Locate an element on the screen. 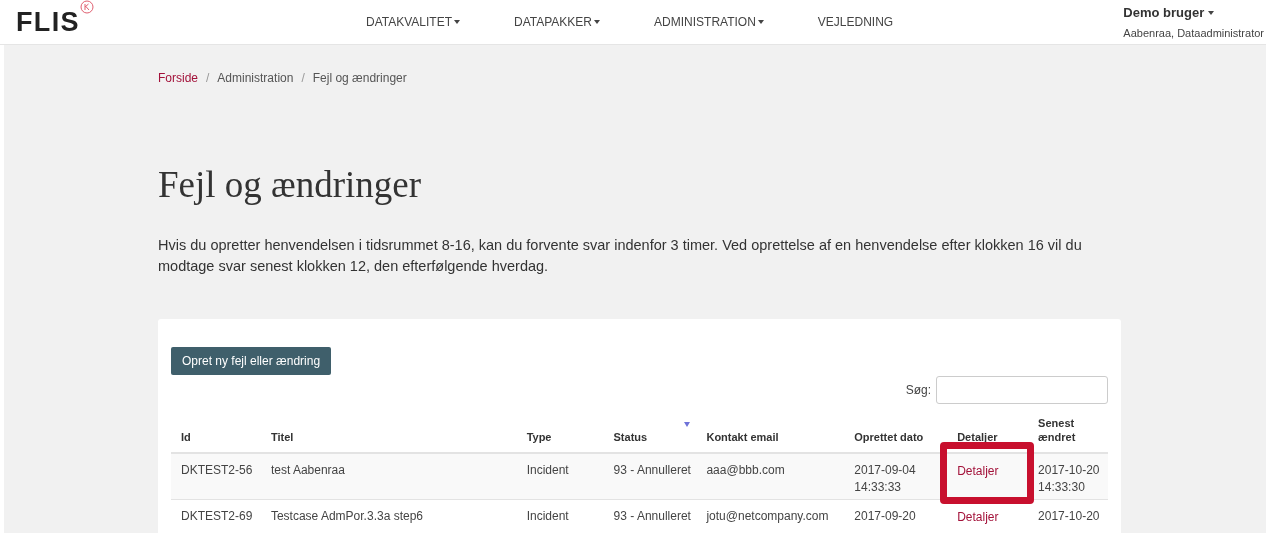 This screenshot has height=533, width=1266. table-cell-text: 2017-09-20 is located at coordinates (885, 516).